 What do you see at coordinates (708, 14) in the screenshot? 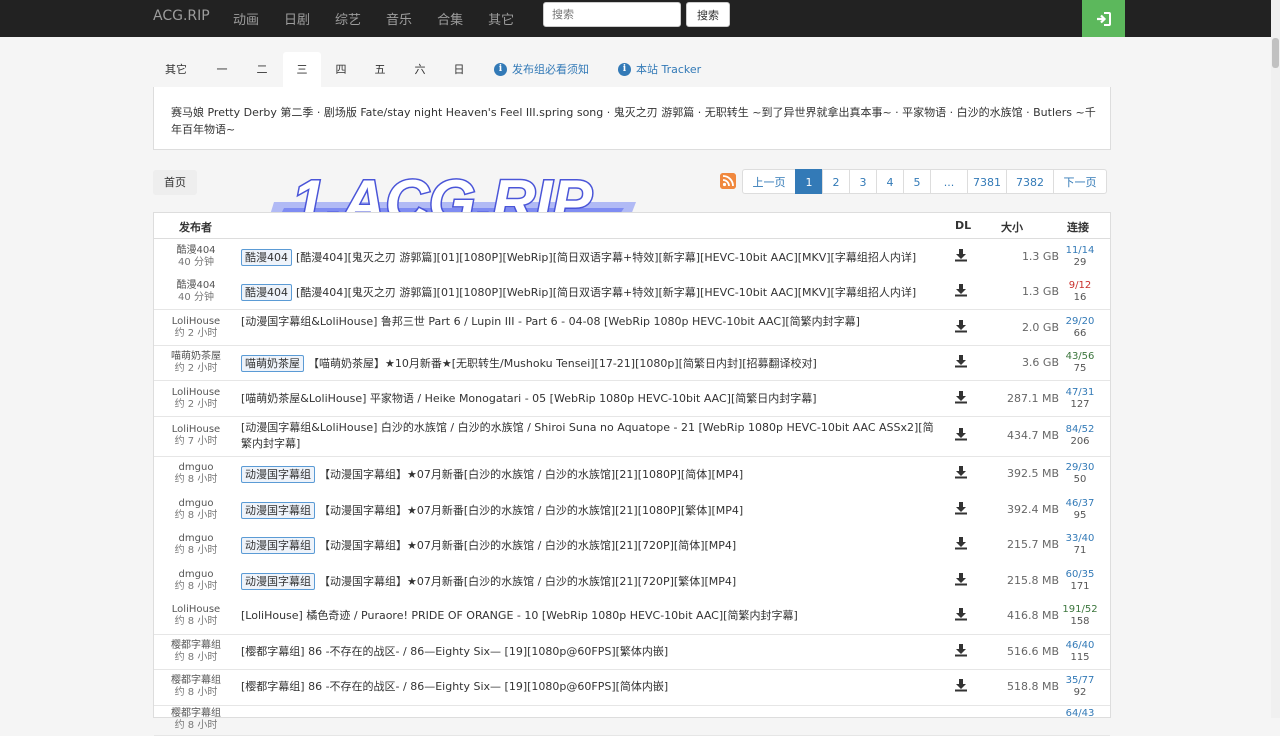
I see `search-button: 搜索` at bounding box center [708, 14].